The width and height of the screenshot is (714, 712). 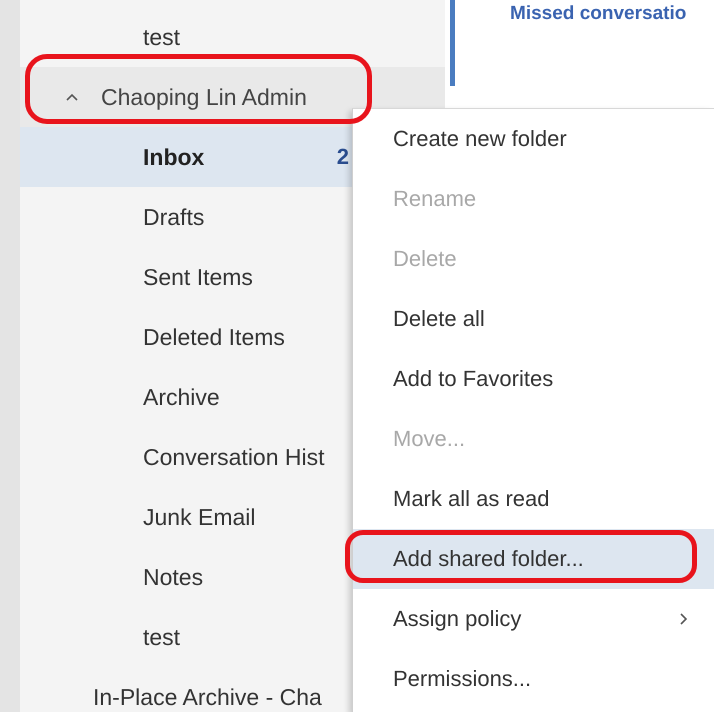 What do you see at coordinates (435, 199) in the screenshot?
I see `menu-item: Rename` at bounding box center [435, 199].